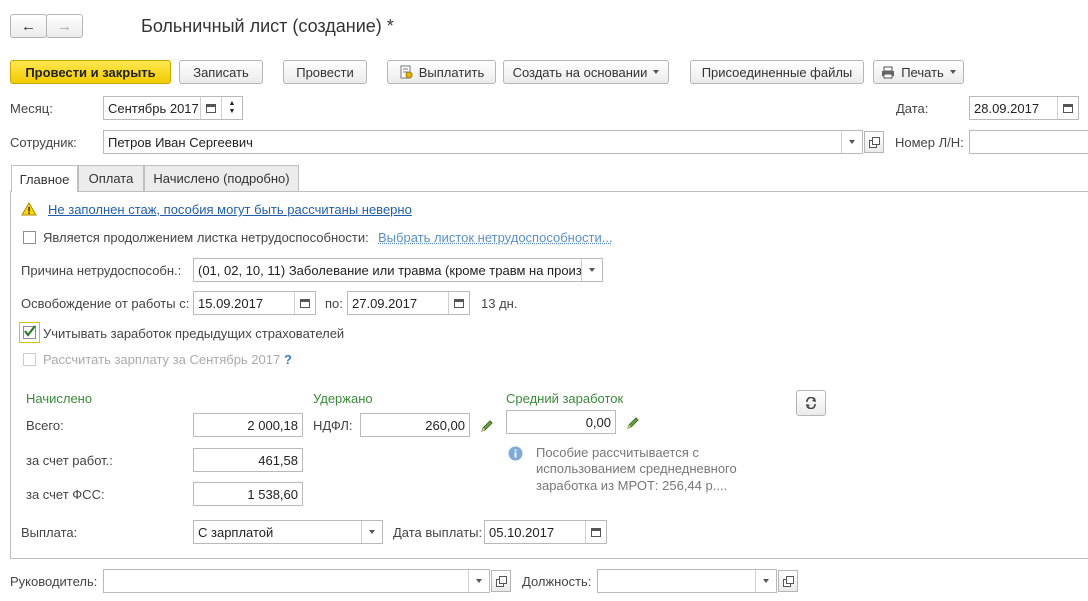 This screenshot has height=601, width=1088. What do you see at coordinates (565, 398) in the screenshot?
I see `avg-earnings-header: Средний заработок` at bounding box center [565, 398].